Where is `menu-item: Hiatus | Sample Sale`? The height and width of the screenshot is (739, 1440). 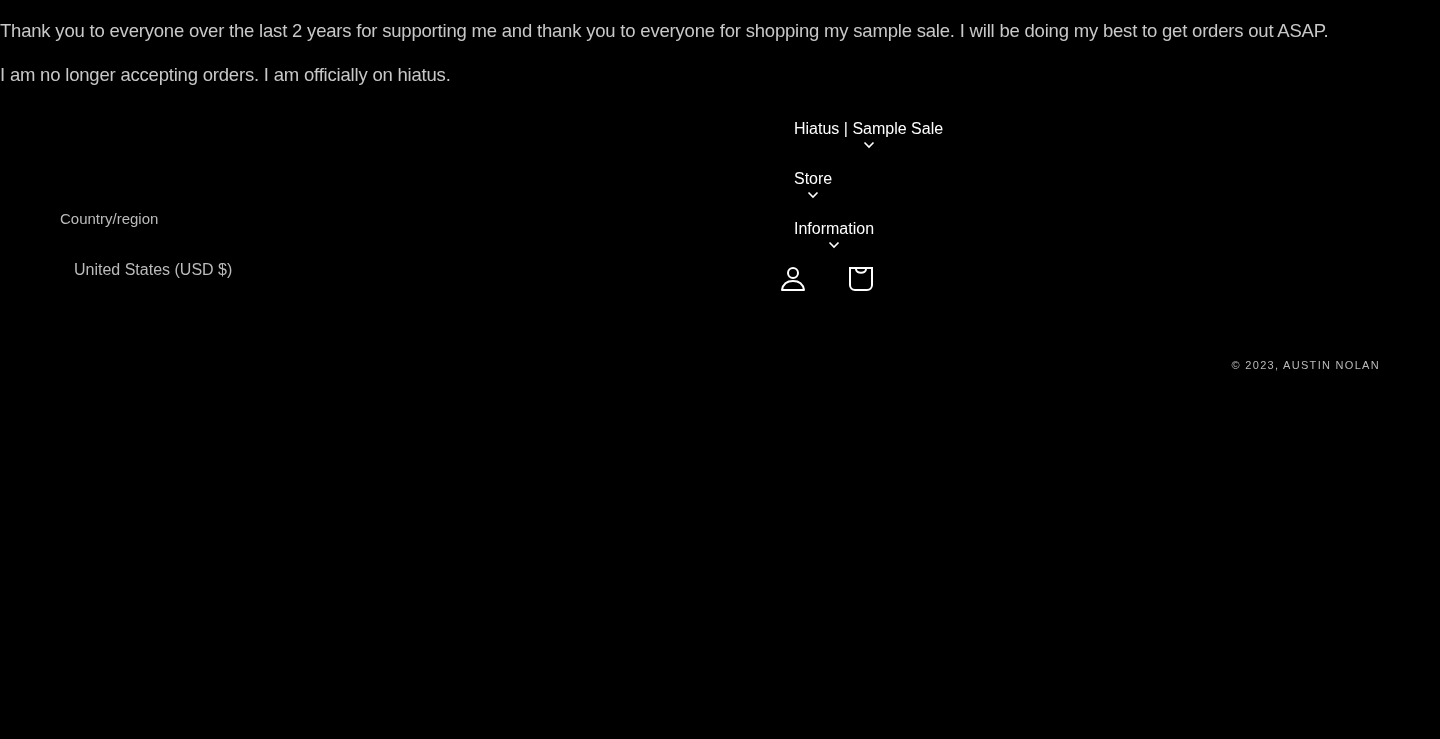
menu-item: Hiatus | Sample Sale is located at coordinates (862, 145).